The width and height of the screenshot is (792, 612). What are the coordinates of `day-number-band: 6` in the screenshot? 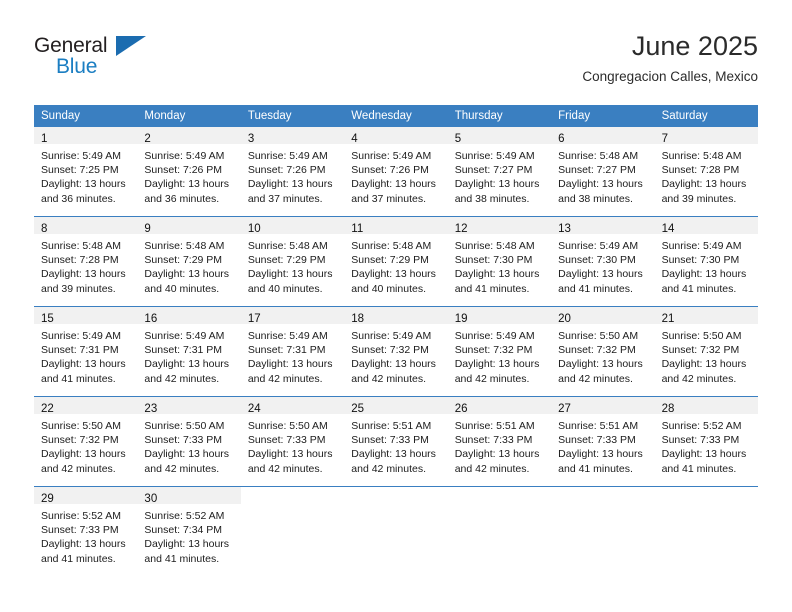 It's located at (603, 136).